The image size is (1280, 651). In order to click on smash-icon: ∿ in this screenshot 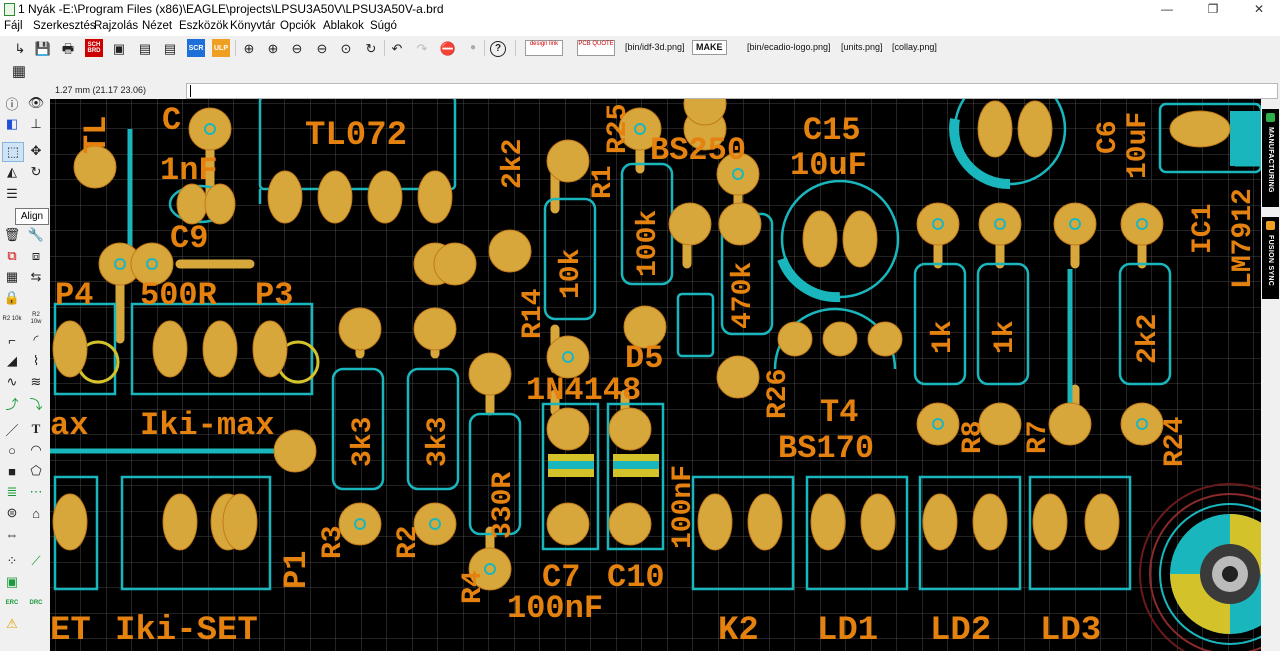, I will do `click(12, 382)`.